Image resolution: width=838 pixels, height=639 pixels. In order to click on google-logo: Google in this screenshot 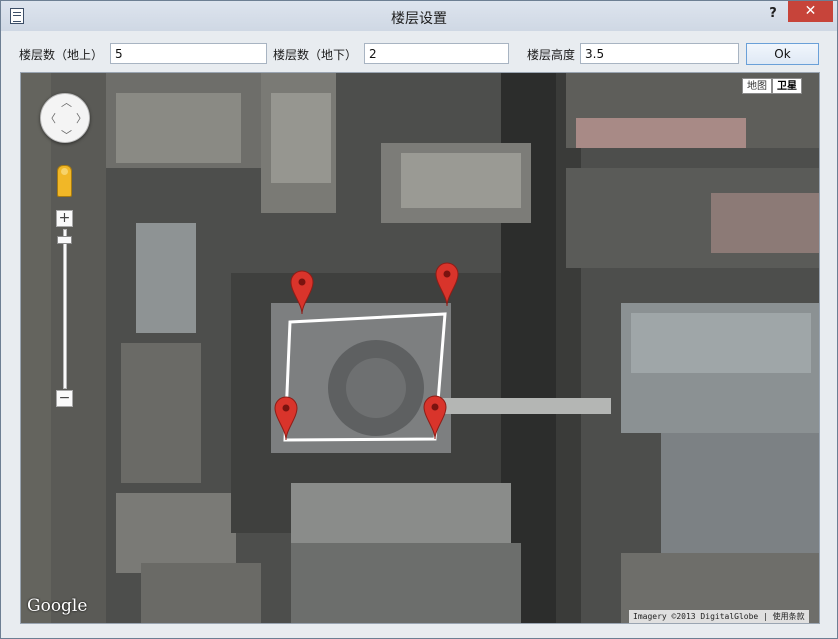, I will do `click(57, 606)`.